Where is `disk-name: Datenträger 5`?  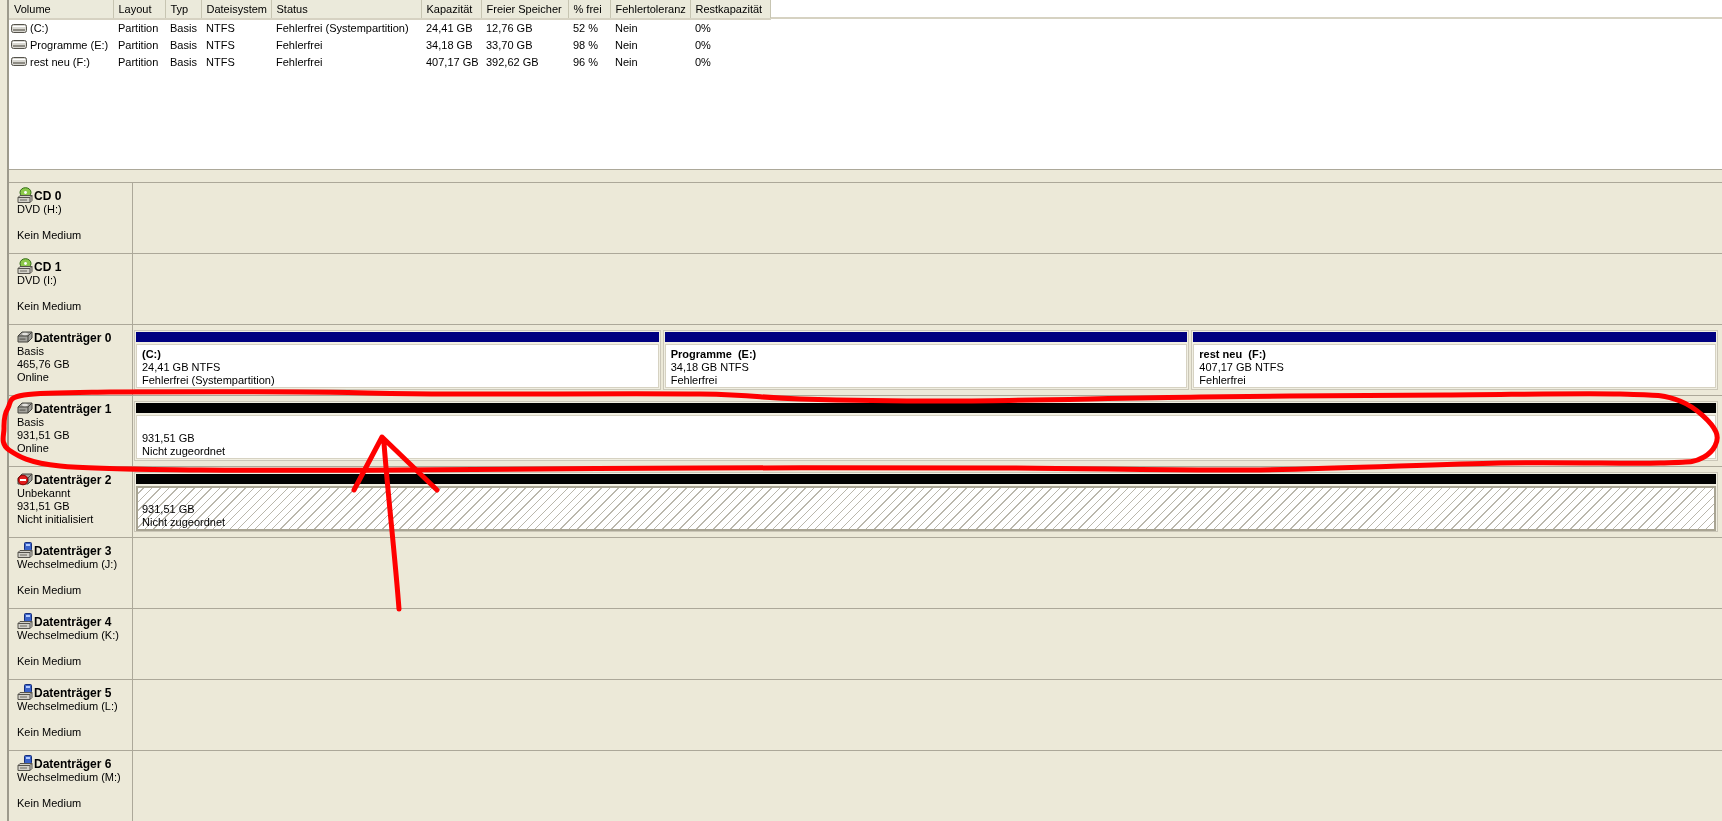
disk-name: Datenträger 5 is located at coordinates (73, 693).